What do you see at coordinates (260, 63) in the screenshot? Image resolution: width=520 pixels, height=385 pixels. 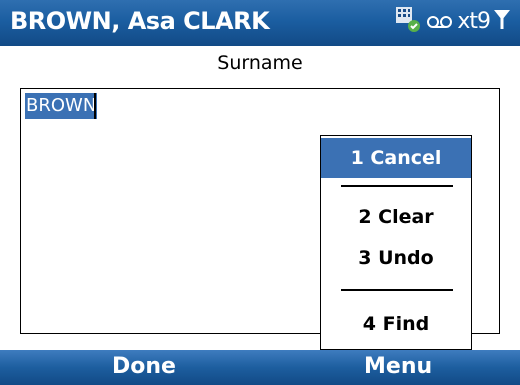 I see `surname-label: Surname` at bounding box center [260, 63].